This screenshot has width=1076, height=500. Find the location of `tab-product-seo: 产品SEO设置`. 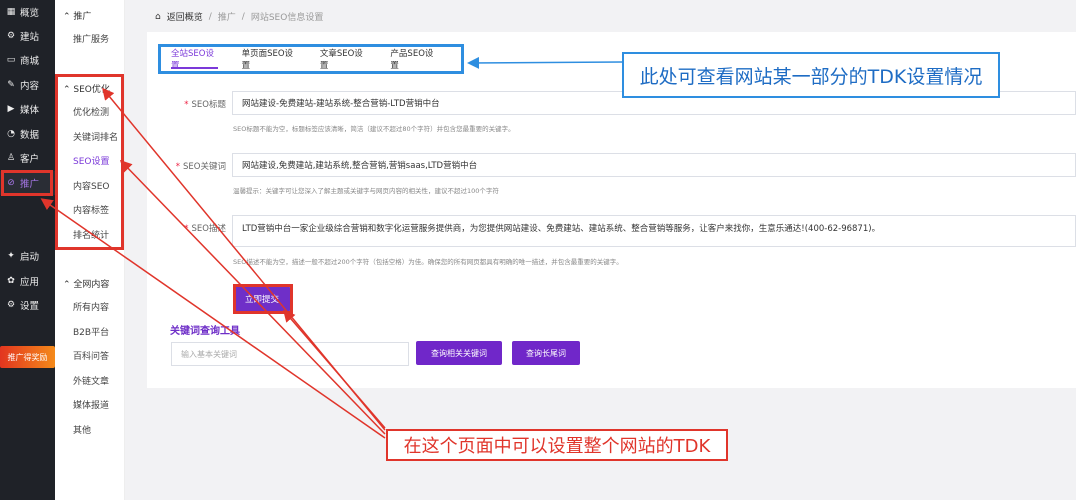

tab-product-seo: 产品SEO设置 is located at coordinates (413, 59).